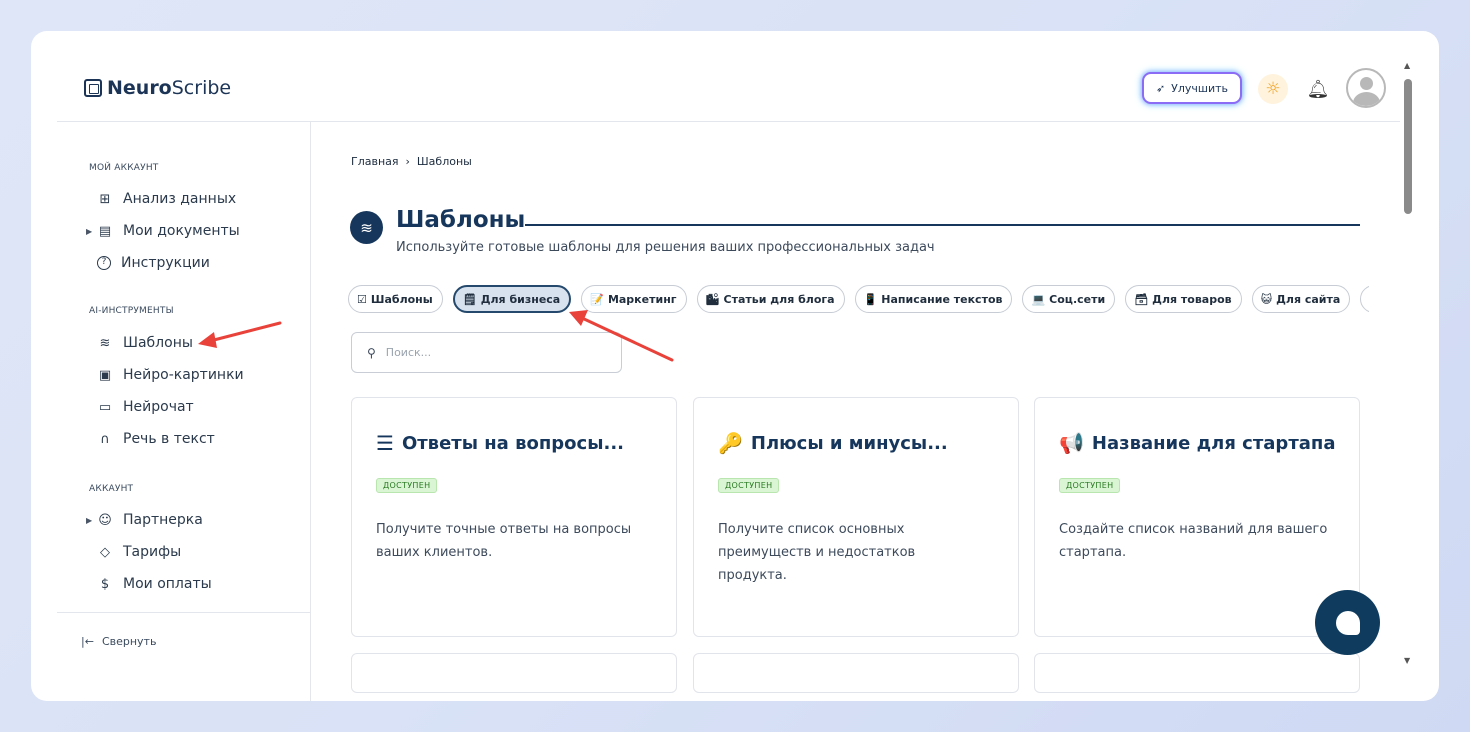 This screenshot has height=732, width=1470. Describe the element at coordinates (621, 336) in the screenshot. I see `arrow-to-business-chip` at that location.